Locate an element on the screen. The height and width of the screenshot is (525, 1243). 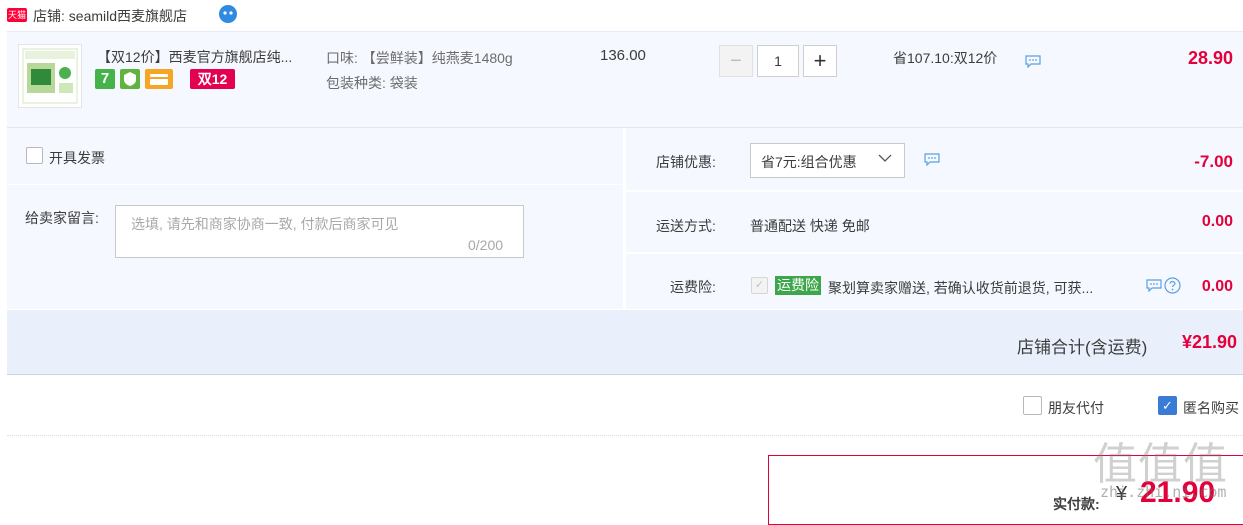
anonymous-checkbox: ✓ is located at coordinates (1167, 405).